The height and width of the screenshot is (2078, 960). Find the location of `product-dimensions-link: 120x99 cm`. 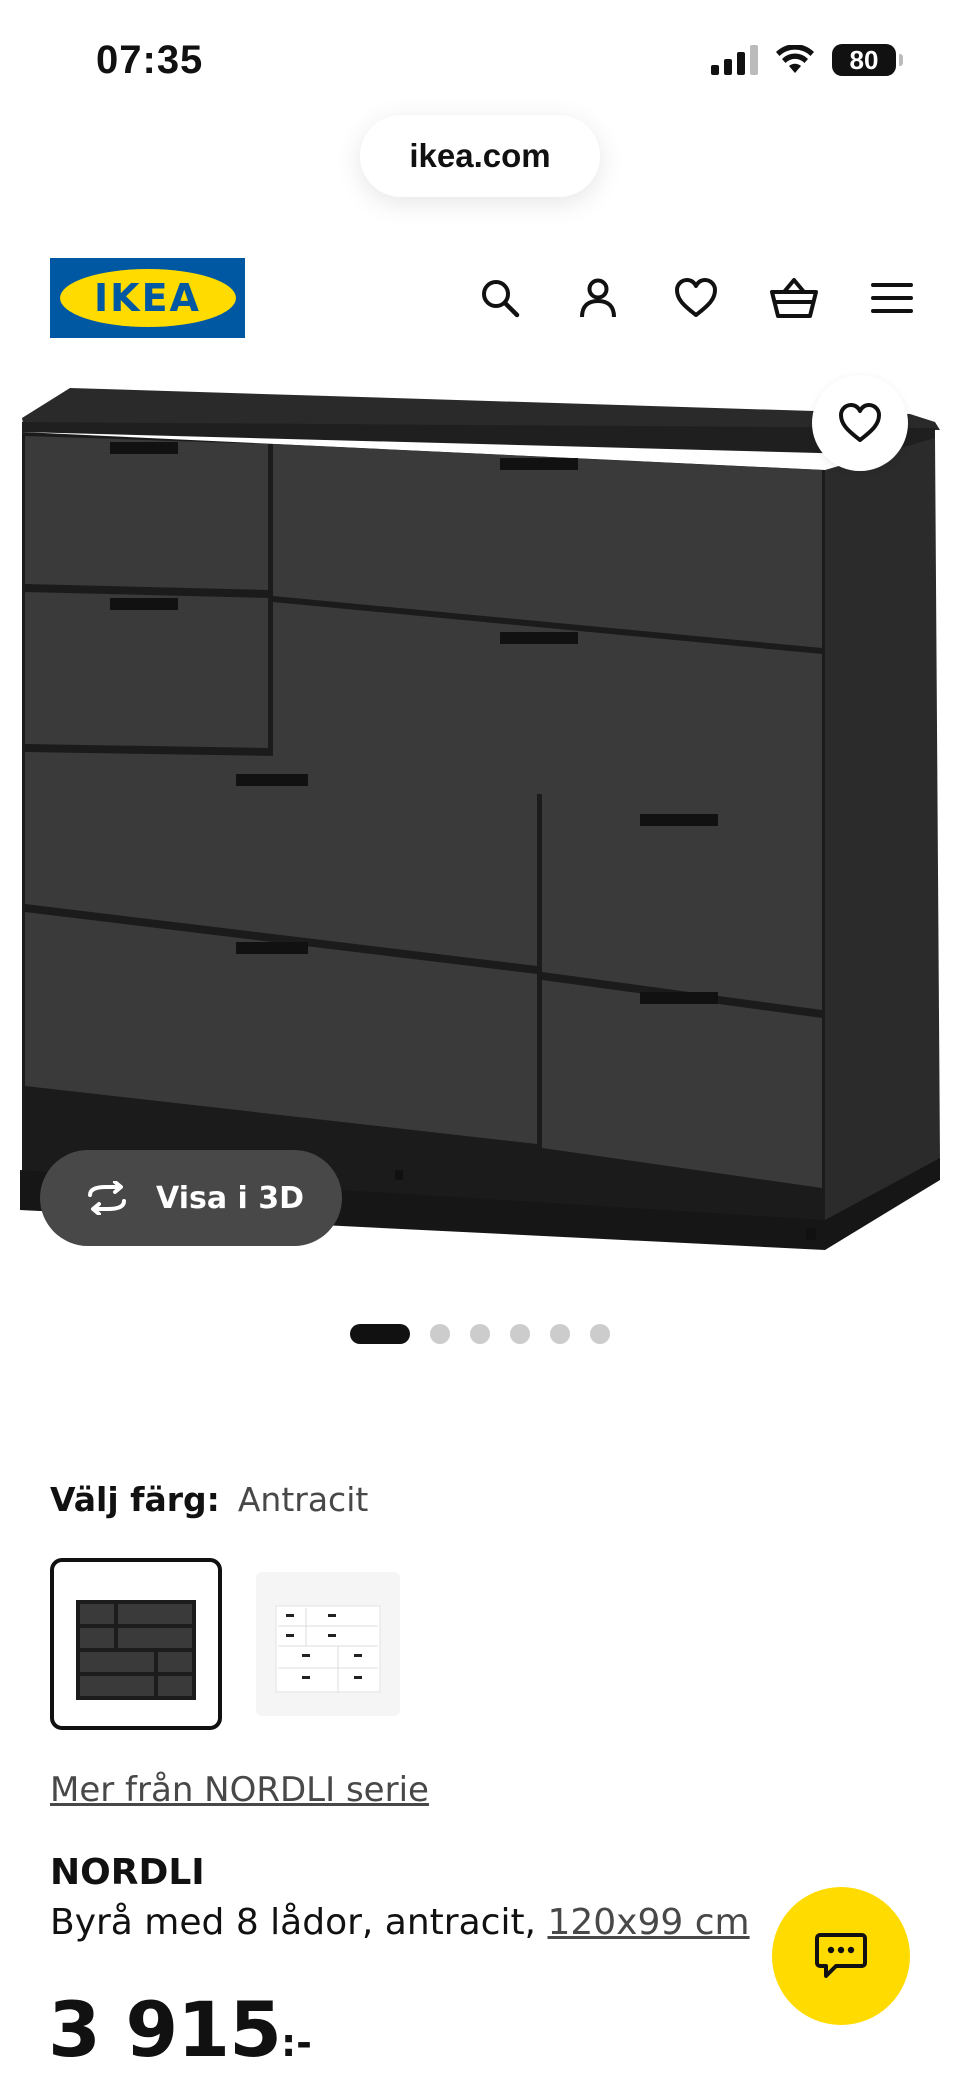

product-dimensions-link: 120x99 cm is located at coordinates (648, 1922).